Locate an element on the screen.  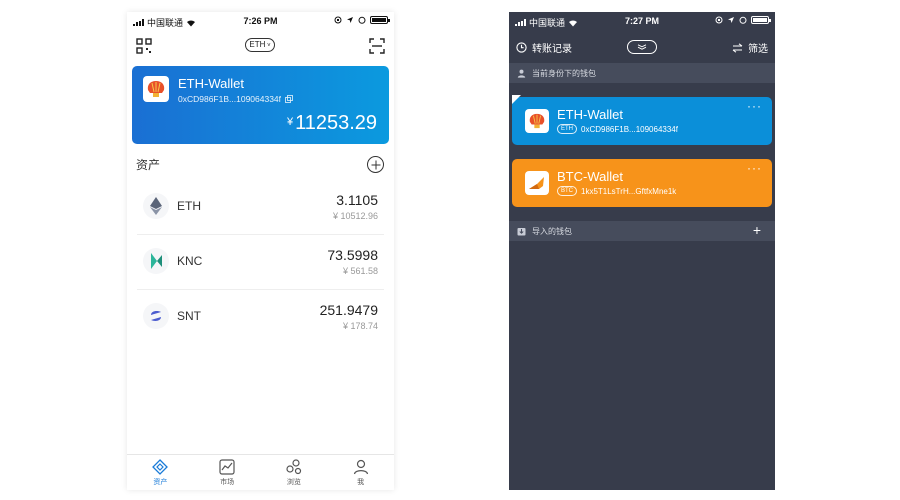
snt-icon is located at coordinates (156, 316).